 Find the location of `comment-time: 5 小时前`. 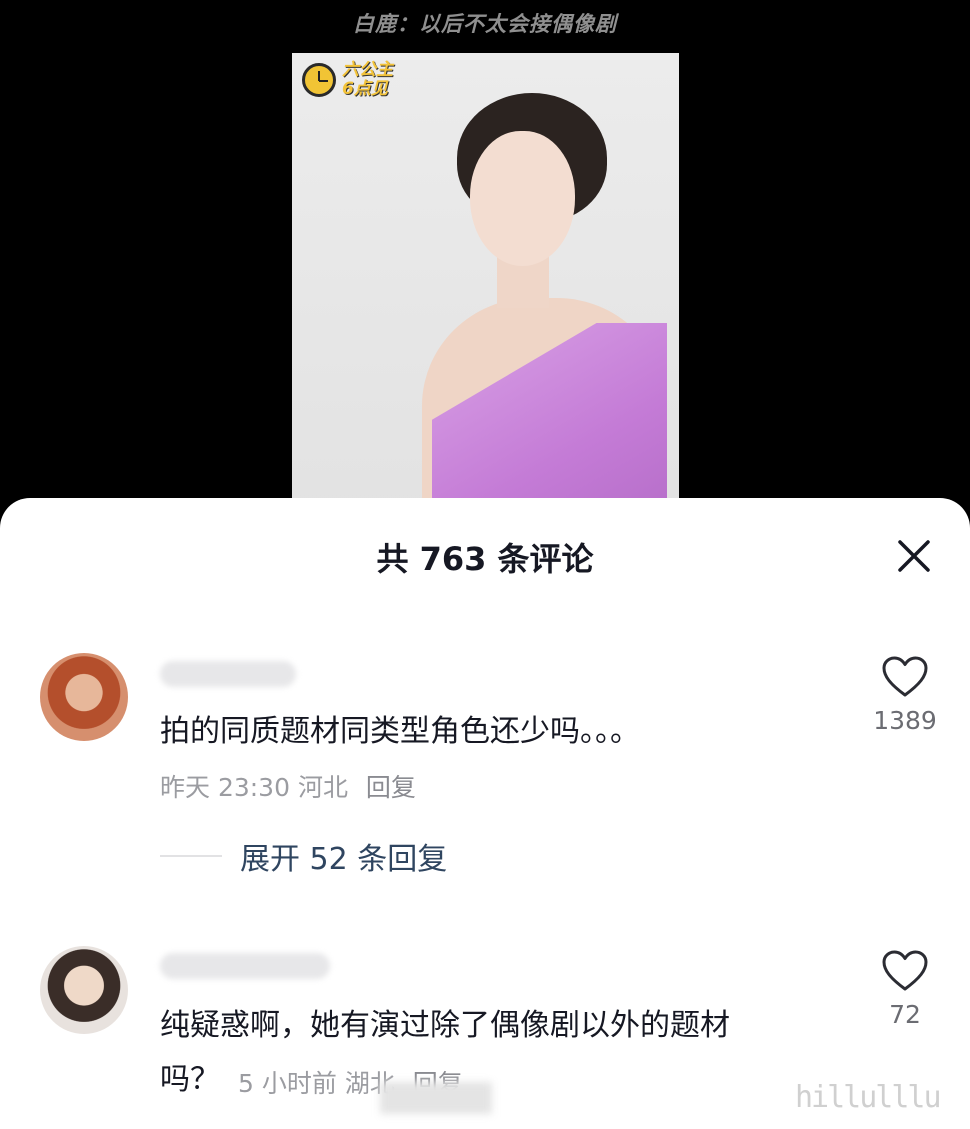

comment-time: 5 小时前 is located at coordinates (287, 1083).